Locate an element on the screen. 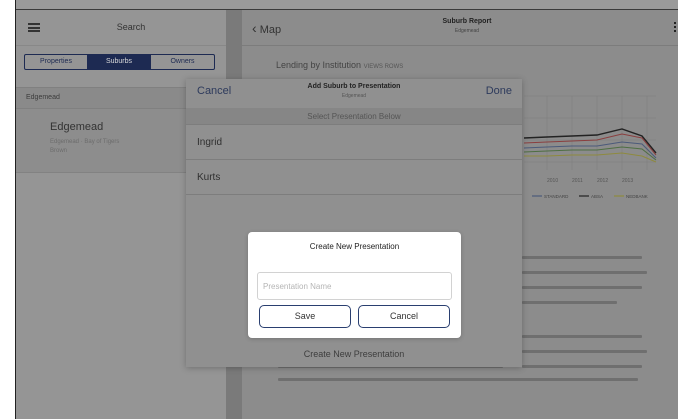 This screenshot has height=419, width=678. chart-x-tick: 2012 is located at coordinates (602, 181).